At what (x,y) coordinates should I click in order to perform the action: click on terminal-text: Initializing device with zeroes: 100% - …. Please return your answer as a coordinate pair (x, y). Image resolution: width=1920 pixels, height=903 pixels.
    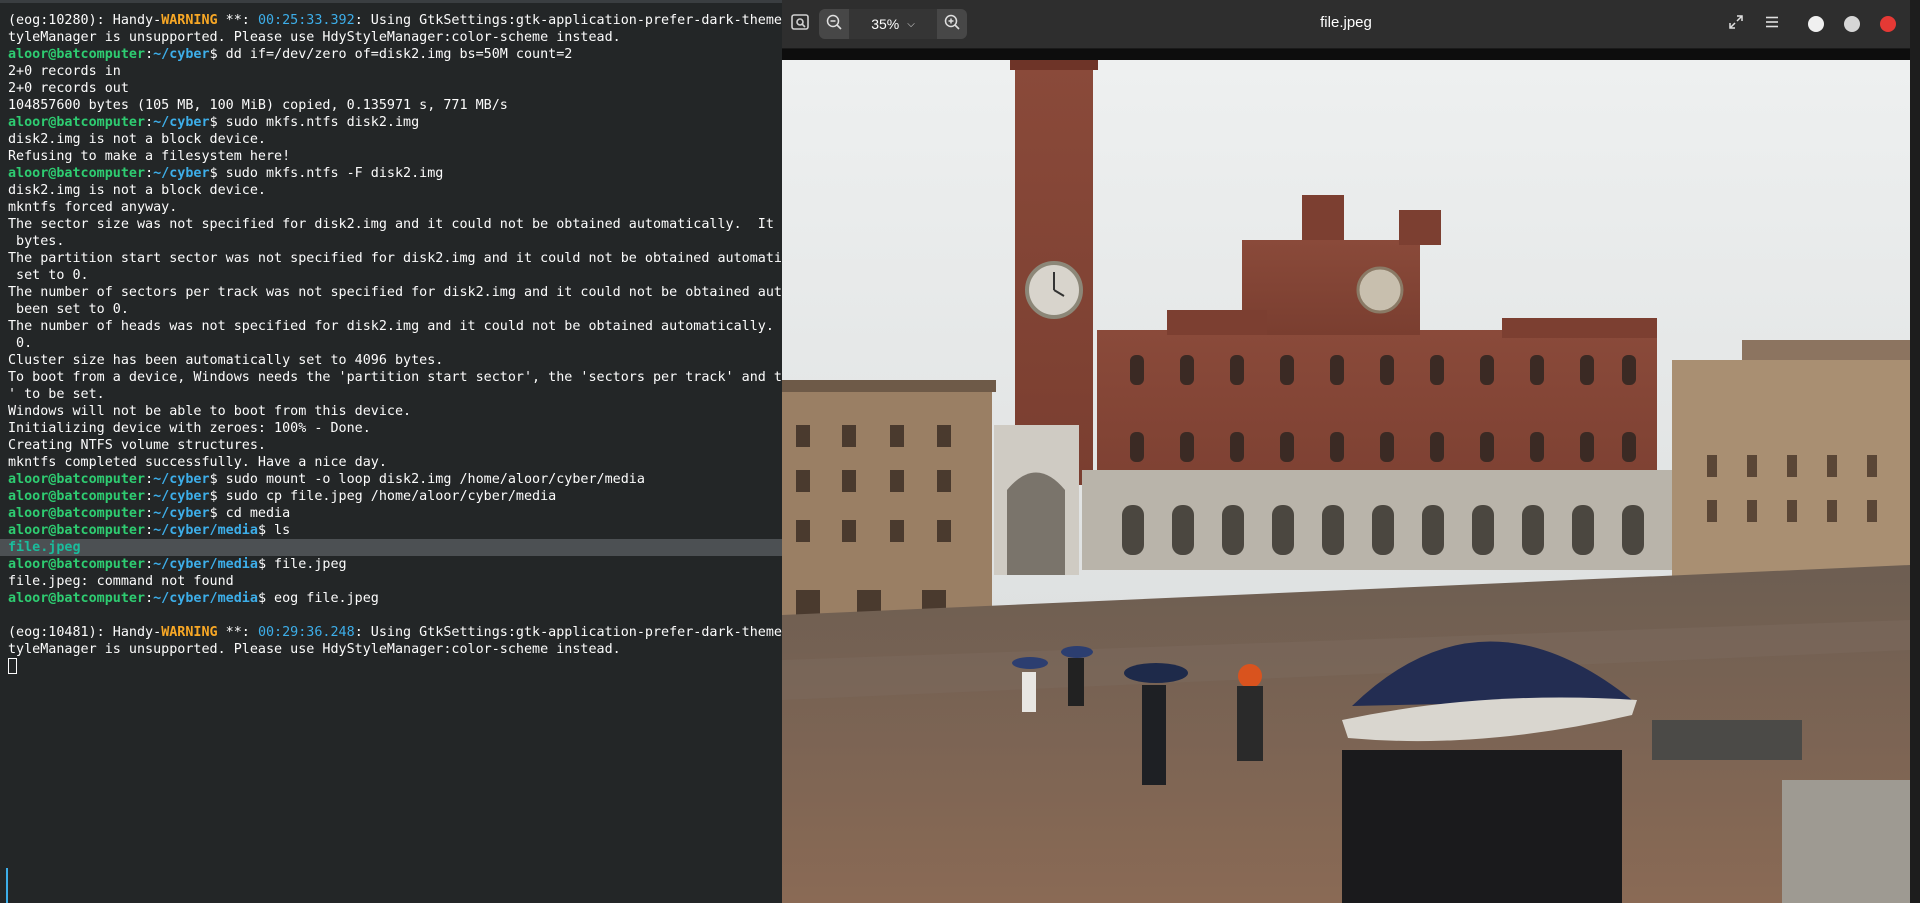
    Looking at the image, I should click on (189, 428).